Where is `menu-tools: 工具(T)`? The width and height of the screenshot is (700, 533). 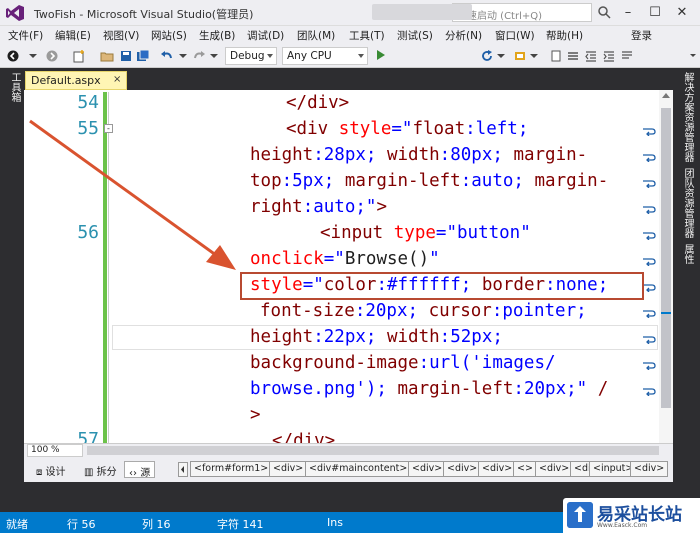
menu-tools: 工具(T) is located at coordinates (367, 35).